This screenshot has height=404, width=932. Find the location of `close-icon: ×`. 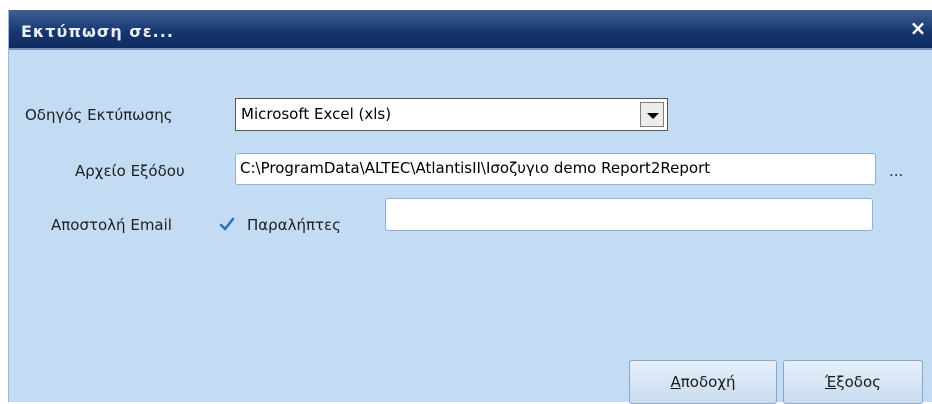

close-icon: × is located at coordinates (918, 28).